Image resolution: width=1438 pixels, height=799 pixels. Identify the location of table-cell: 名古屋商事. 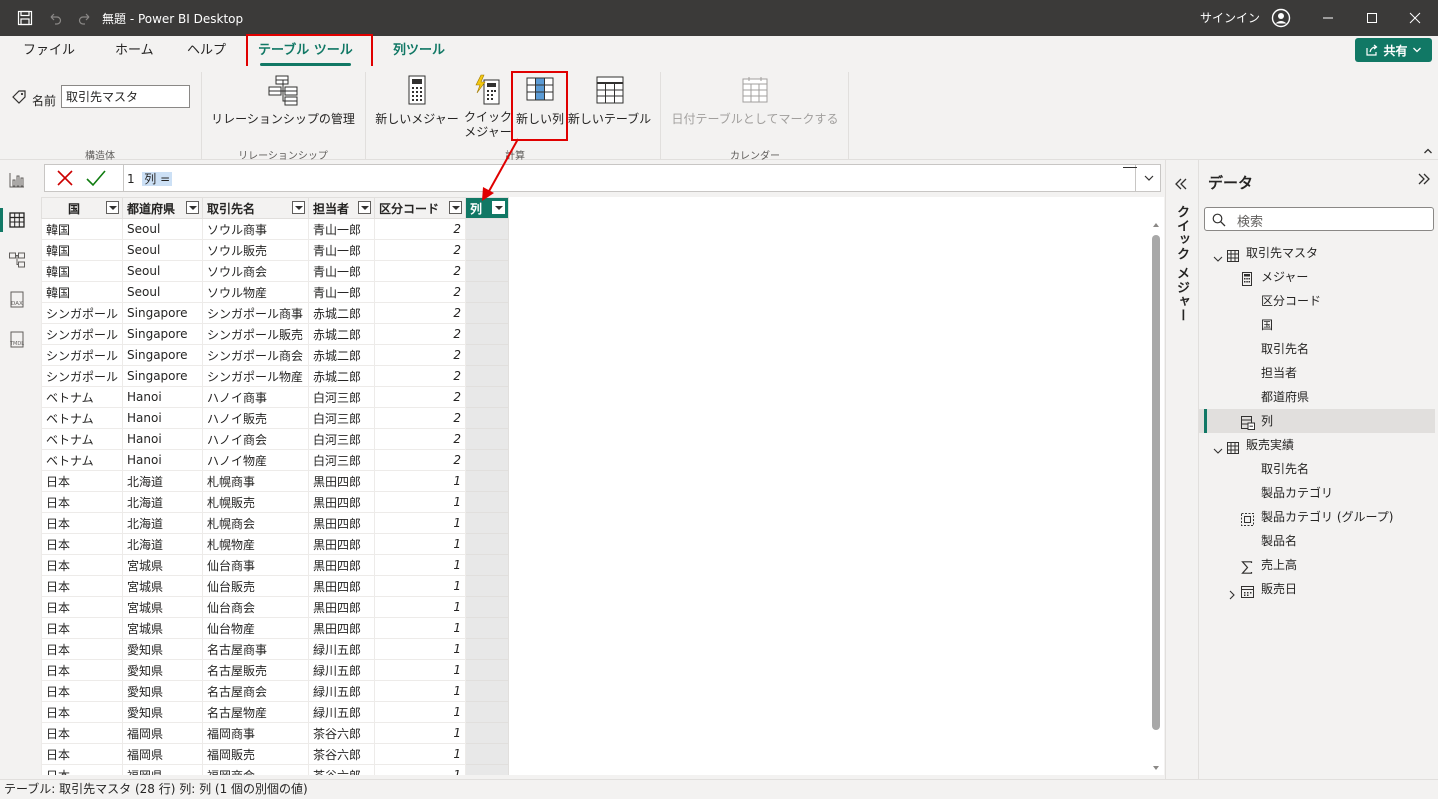
(256, 649).